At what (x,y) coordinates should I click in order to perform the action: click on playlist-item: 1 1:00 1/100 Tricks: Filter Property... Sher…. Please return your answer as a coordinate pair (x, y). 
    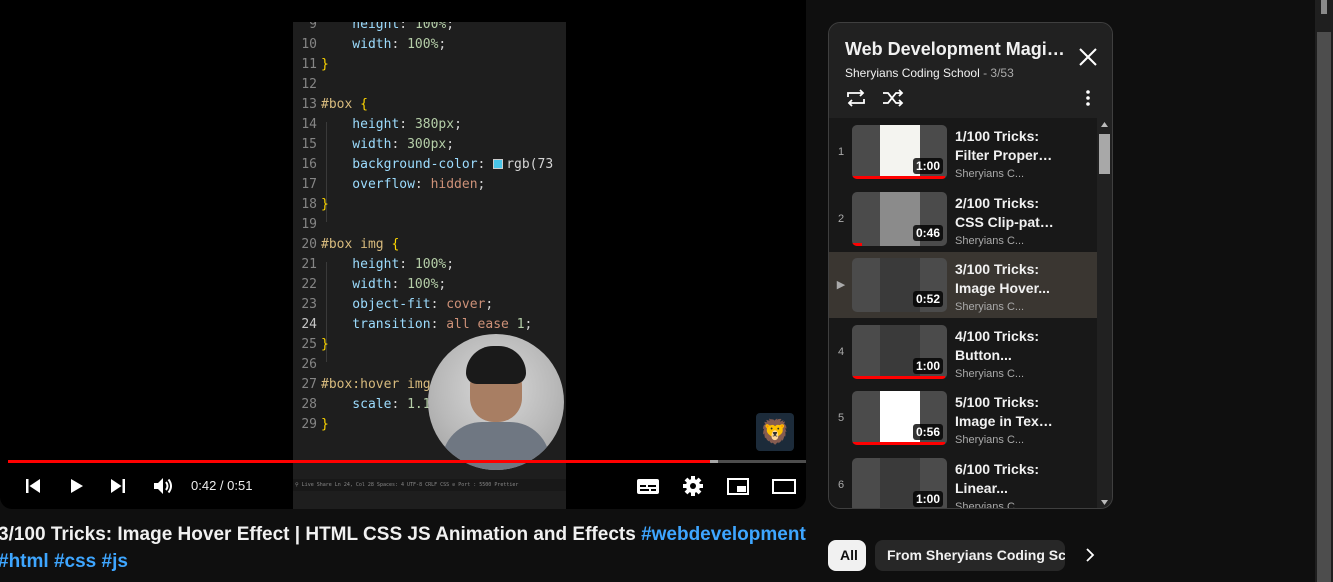
    Looking at the image, I should click on (963, 152).